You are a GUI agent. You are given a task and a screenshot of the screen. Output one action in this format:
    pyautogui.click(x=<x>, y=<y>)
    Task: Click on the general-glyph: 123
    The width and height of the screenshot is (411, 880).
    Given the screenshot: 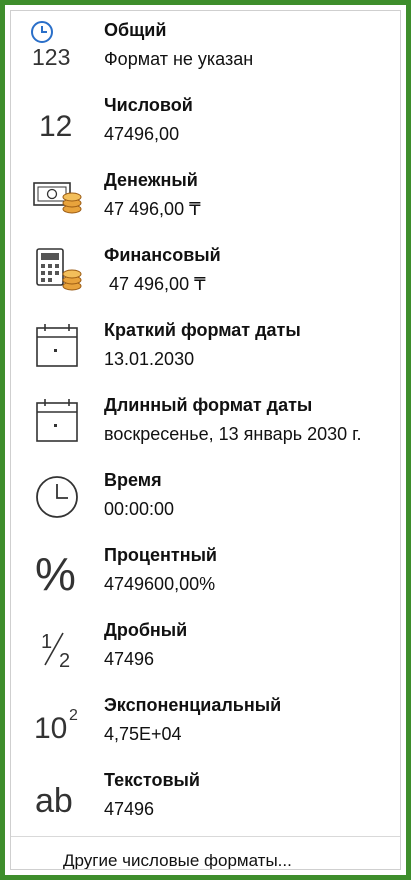 What is the action you would take?
    pyautogui.click(x=51, y=57)
    